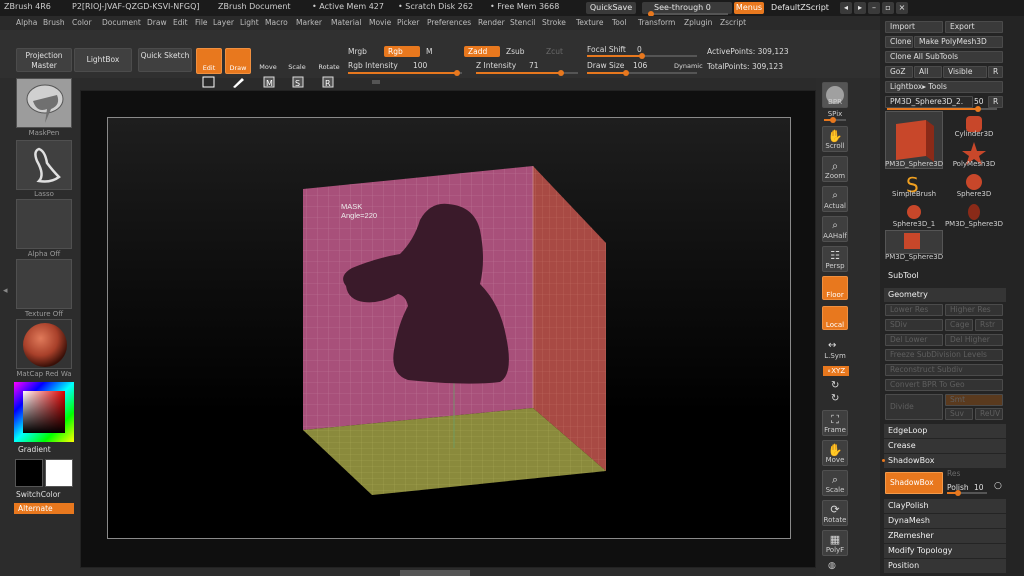 The image size is (1024, 576). I want to click on primary-color-swatch, so click(29, 473).